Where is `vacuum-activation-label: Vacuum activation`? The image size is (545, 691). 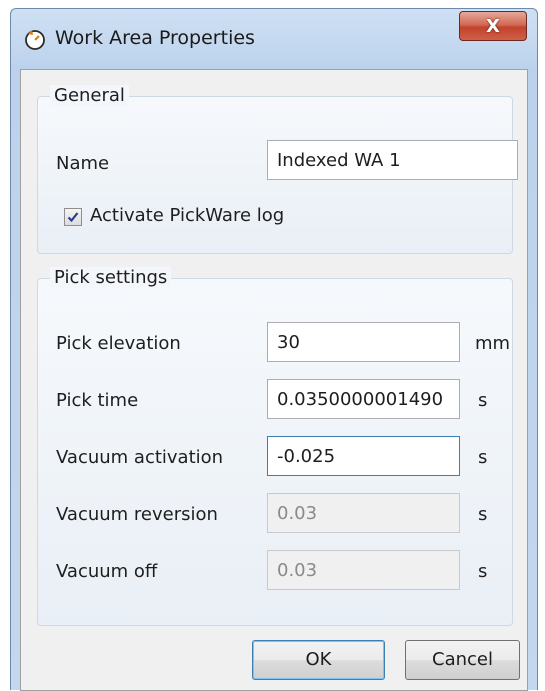
vacuum-activation-label: Vacuum activation is located at coordinates (140, 457).